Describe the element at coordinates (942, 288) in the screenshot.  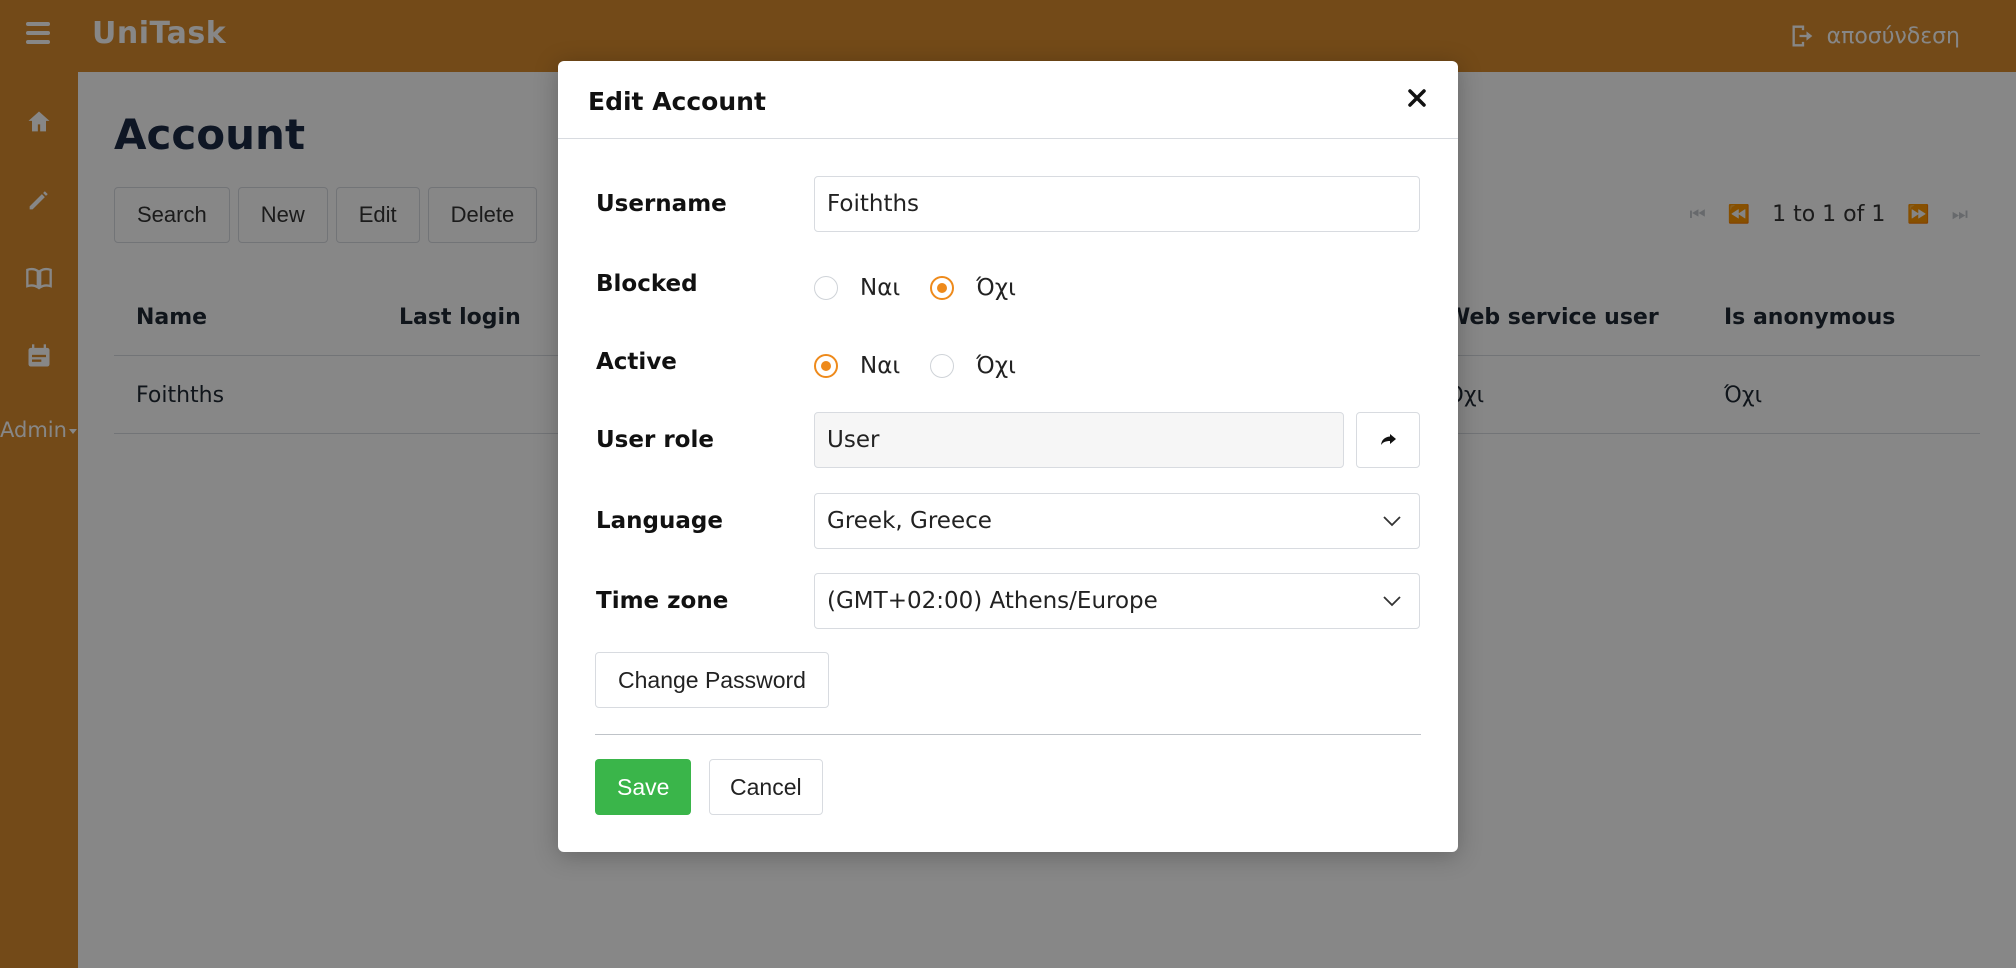
I see `blocked-no-radio` at that location.